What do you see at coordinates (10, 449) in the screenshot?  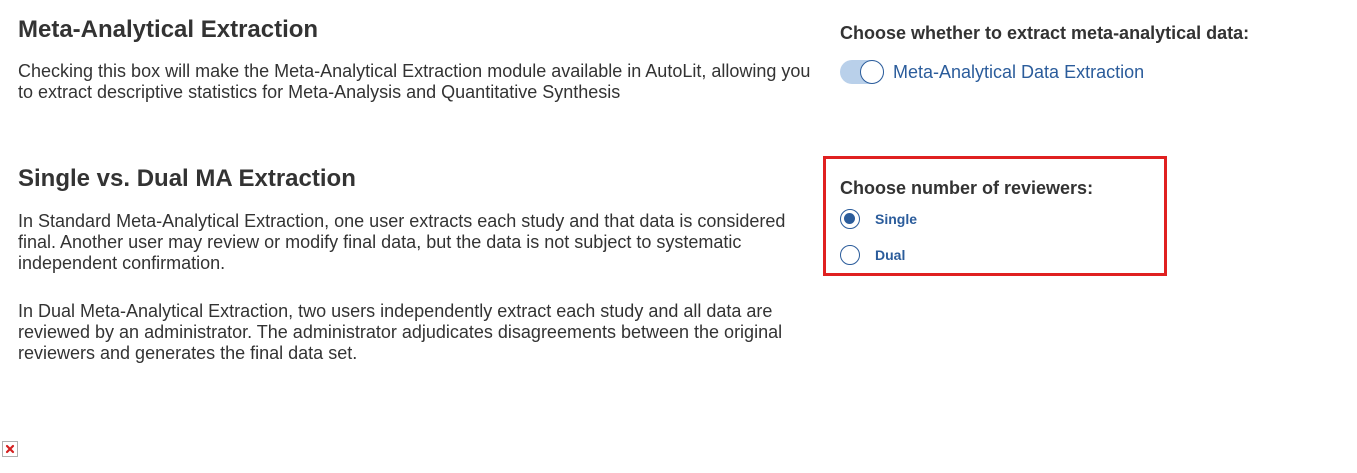 I see `broken-image-icon` at bounding box center [10, 449].